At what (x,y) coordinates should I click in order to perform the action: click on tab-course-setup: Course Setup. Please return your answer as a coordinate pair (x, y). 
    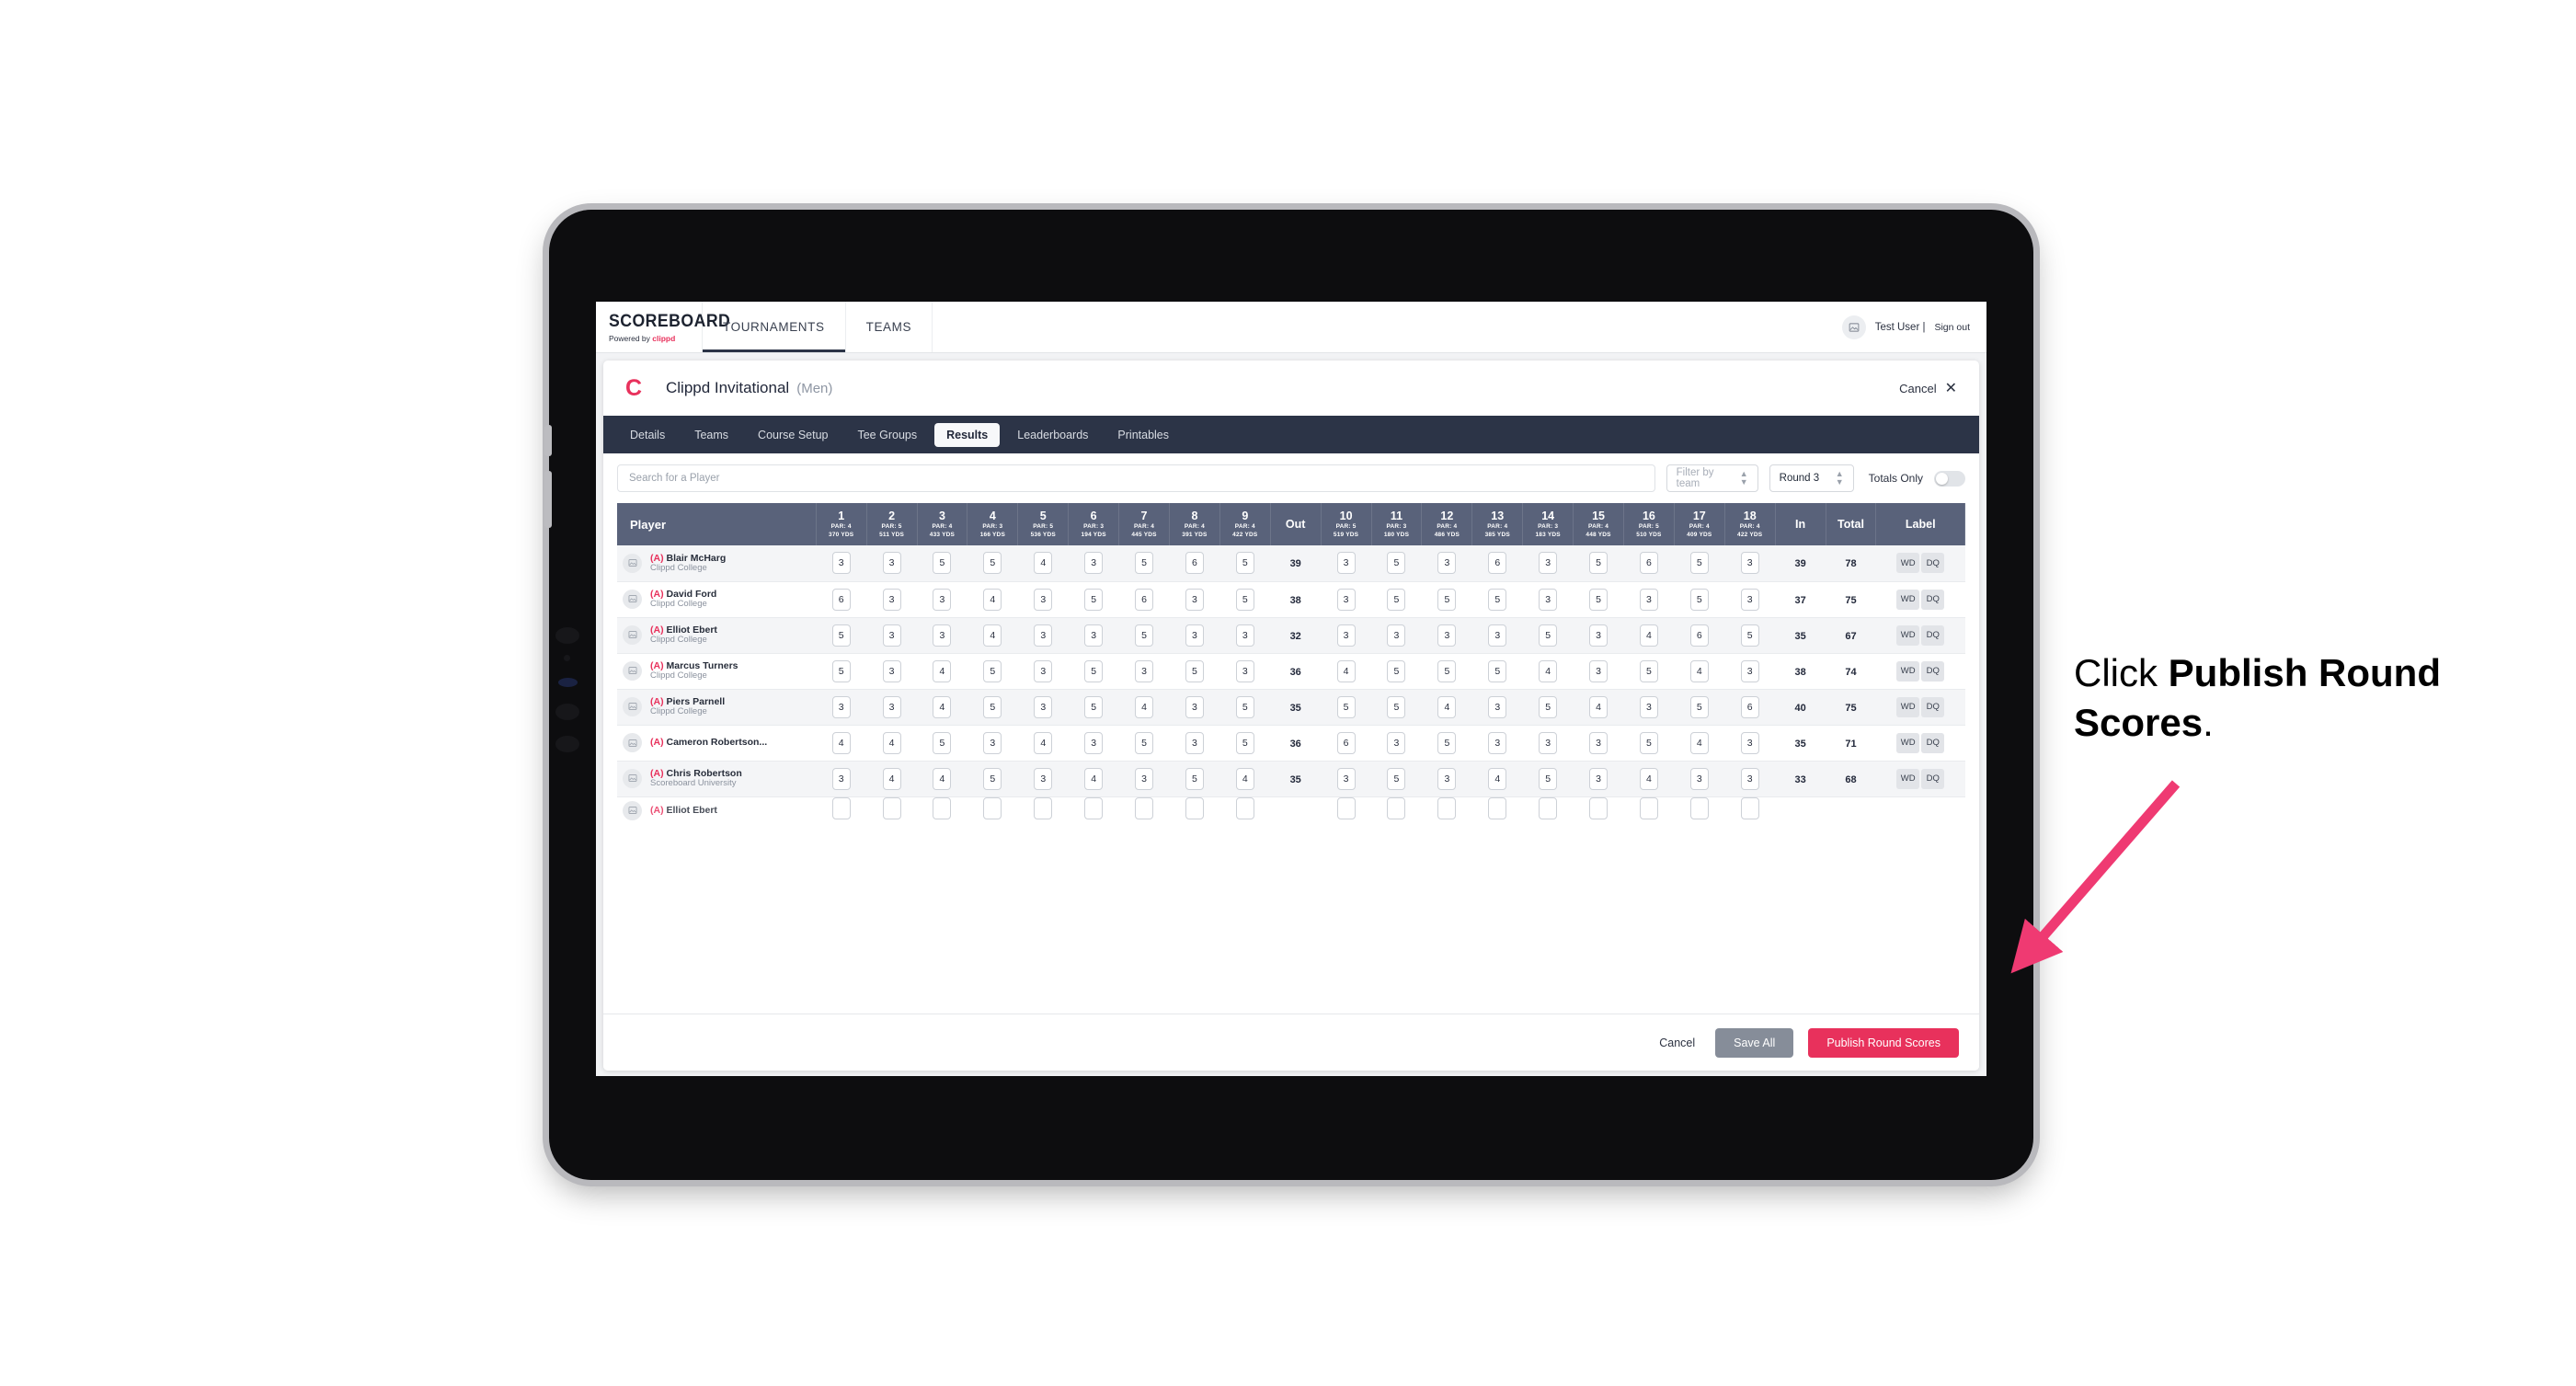
    Looking at the image, I should click on (793, 435).